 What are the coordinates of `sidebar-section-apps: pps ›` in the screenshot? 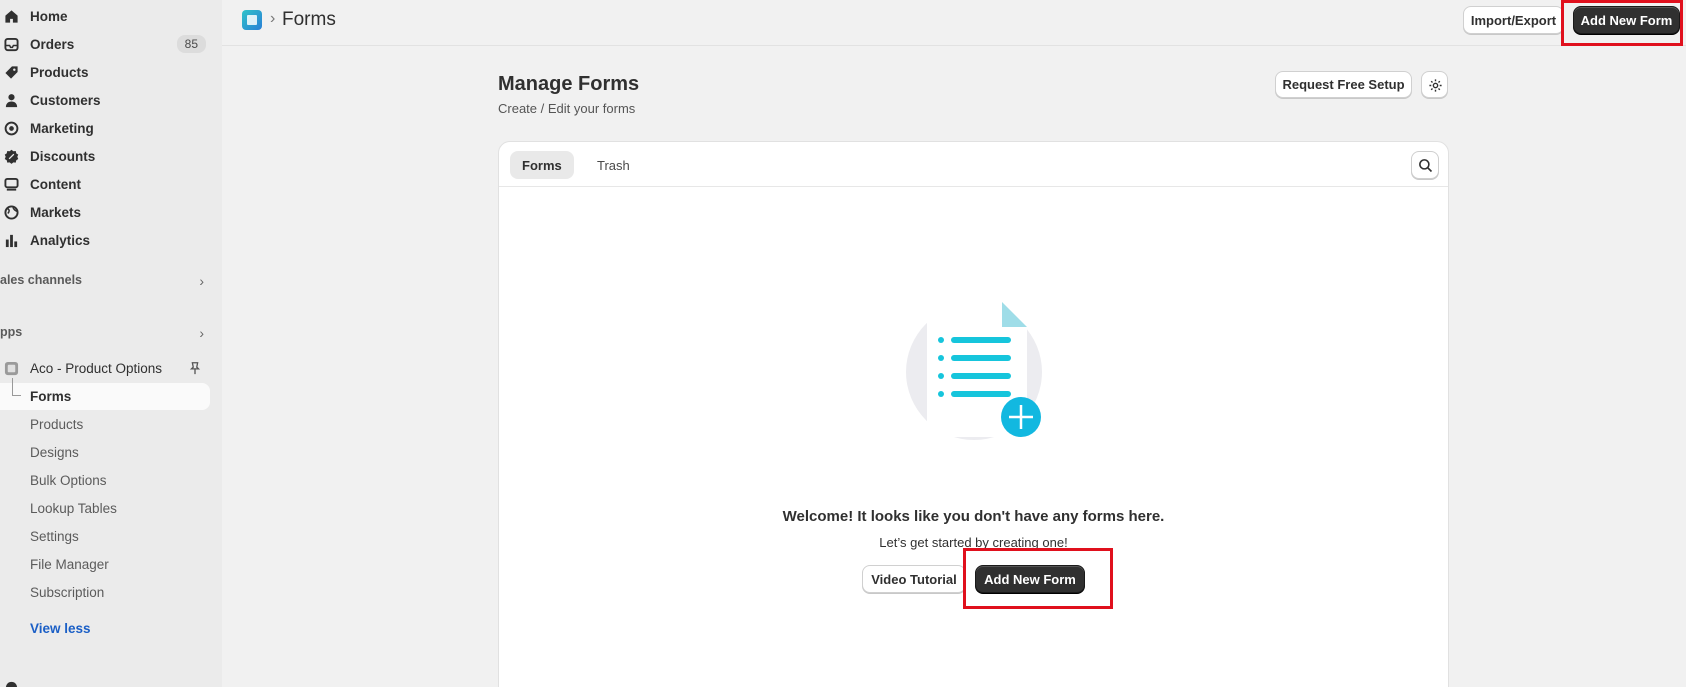 It's located at (106, 333).